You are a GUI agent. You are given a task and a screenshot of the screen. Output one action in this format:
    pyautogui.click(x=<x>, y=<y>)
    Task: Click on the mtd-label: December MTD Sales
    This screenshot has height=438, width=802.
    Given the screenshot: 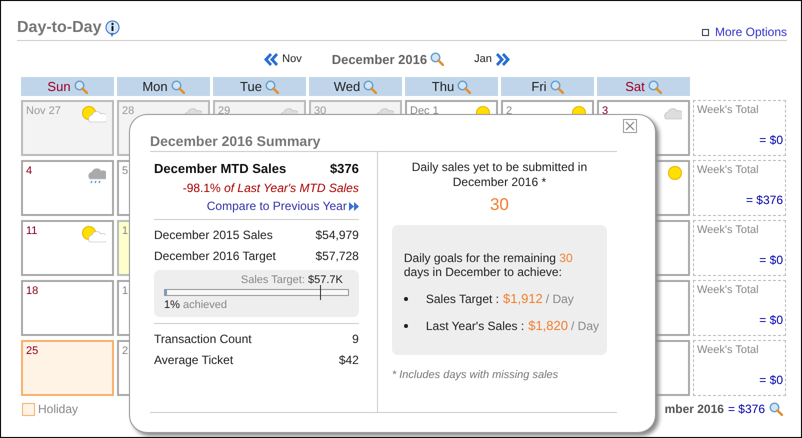 What is the action you would take?
    pyautogui.click(x=220, y=168)
    